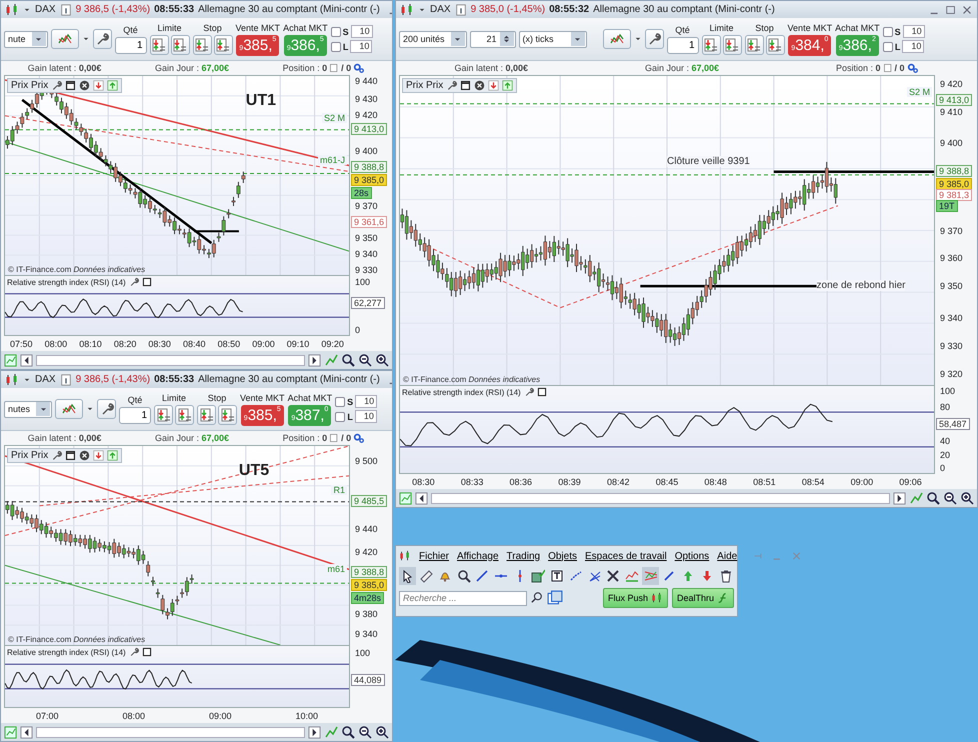 The image size is (978, 742). What do you see at coordinates (919, 91) in the screenshot?
I see `line-label: S2 M` at bounding box center [919, 91].